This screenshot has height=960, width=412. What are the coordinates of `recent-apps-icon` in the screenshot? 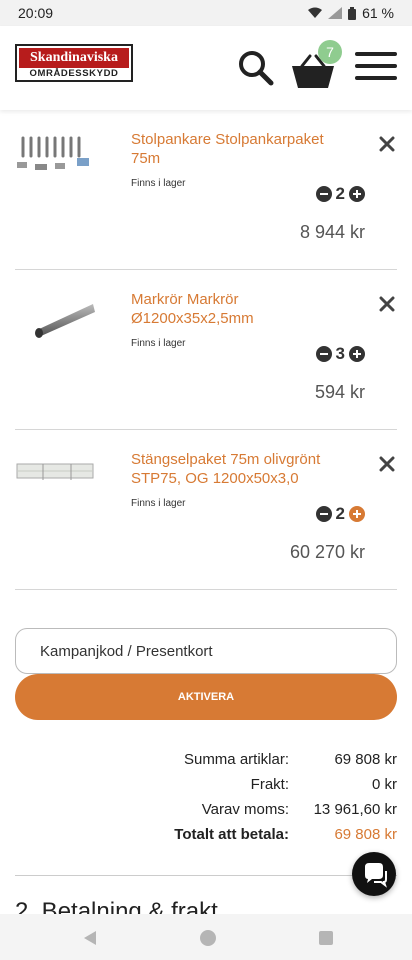 It's located at (326, 938).